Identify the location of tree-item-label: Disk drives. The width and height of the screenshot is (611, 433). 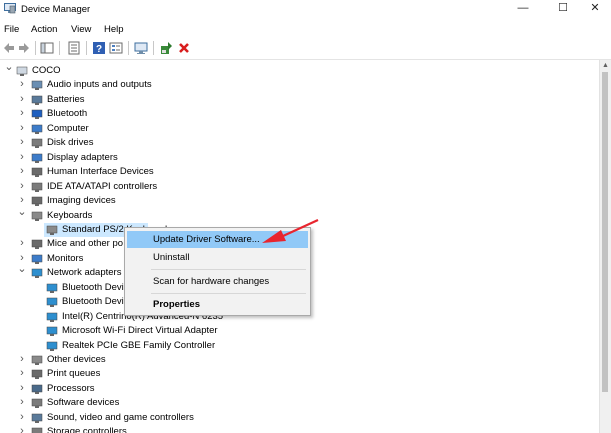
(70, 143).